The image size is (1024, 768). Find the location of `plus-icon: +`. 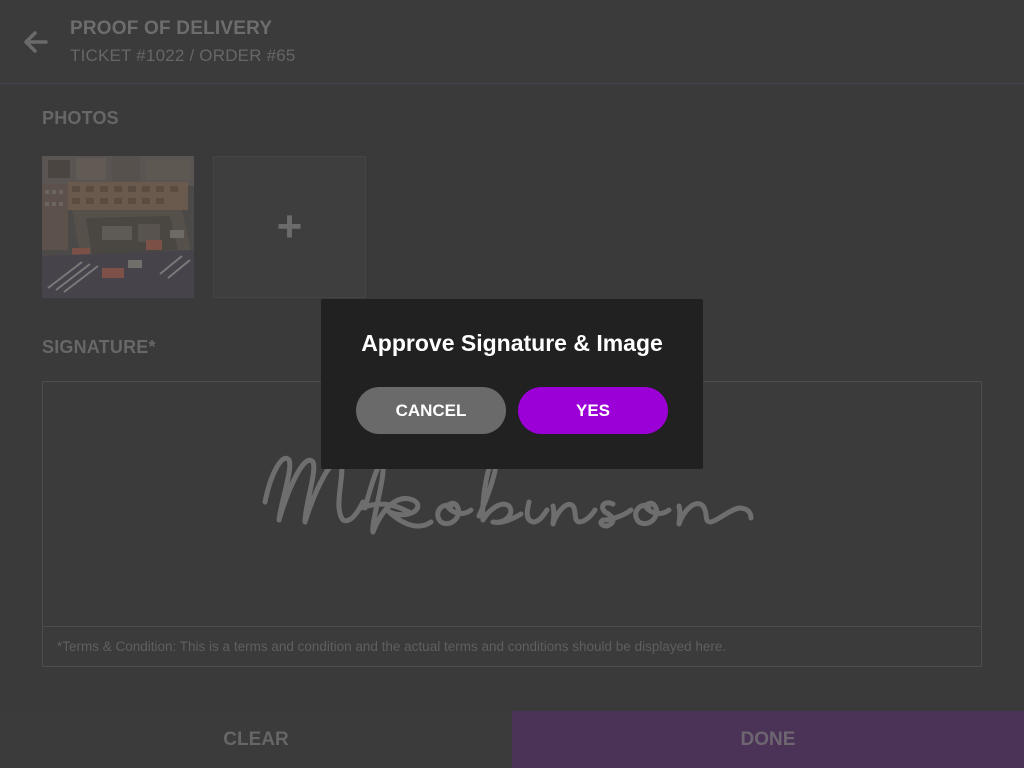

plus-icon: + is located at coordinates (289, 226).